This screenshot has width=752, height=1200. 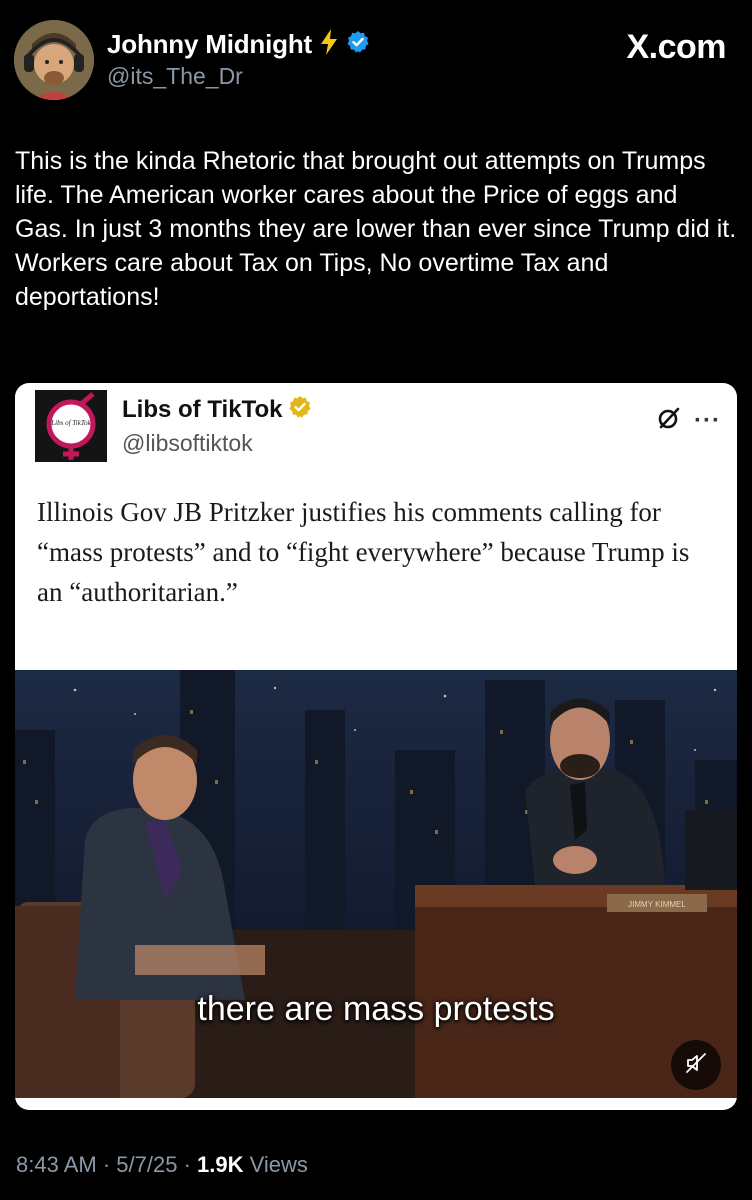 I want to click on post-header: Johnny Midnight @its_The_Dr X.com, so click(x=376, y=60).